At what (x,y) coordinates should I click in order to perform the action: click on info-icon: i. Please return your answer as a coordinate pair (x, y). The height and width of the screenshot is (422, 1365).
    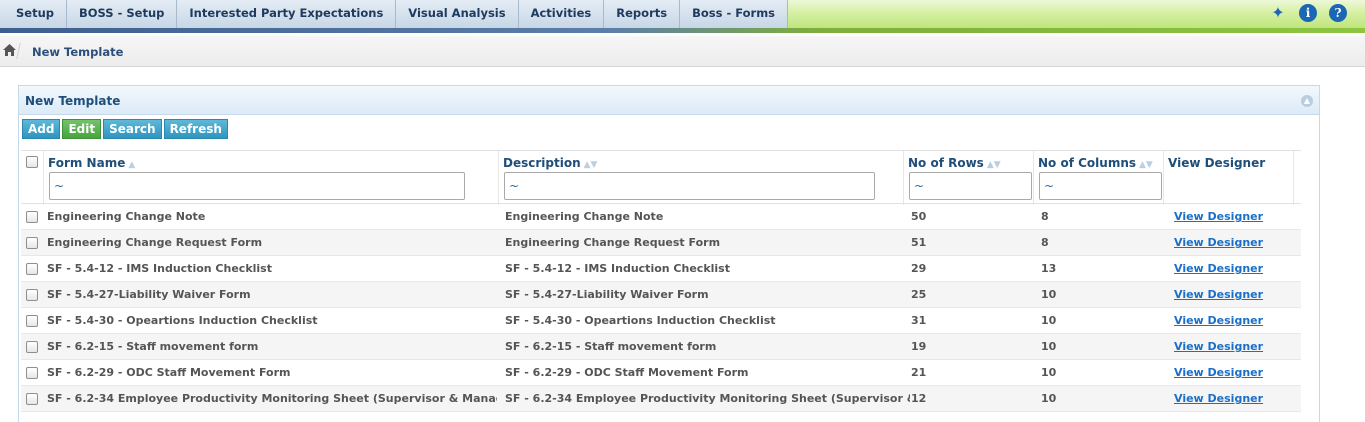
    Looking at the image, I should click on (1308, 13).